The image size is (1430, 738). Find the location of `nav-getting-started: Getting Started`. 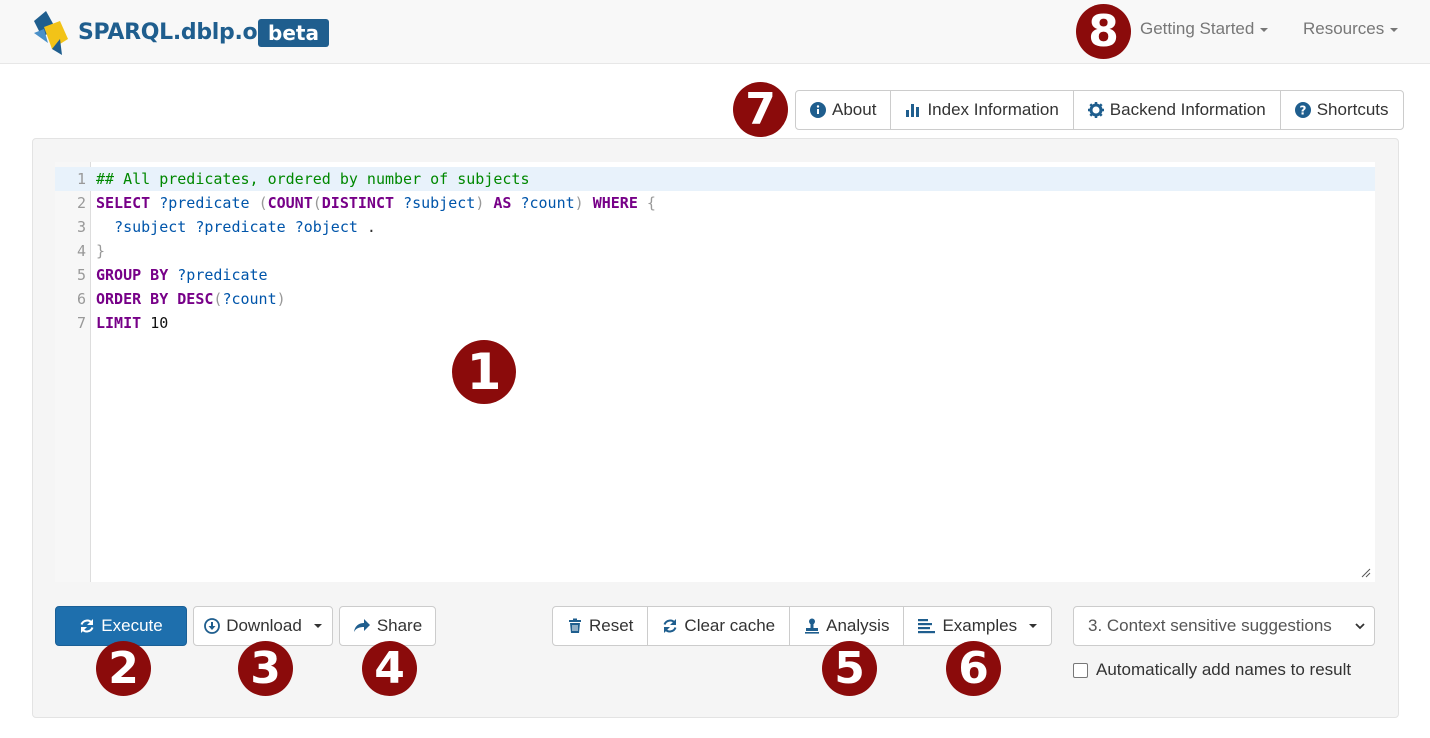

nav-getting-started: Getting Started is located at coordinates (1204, 29).